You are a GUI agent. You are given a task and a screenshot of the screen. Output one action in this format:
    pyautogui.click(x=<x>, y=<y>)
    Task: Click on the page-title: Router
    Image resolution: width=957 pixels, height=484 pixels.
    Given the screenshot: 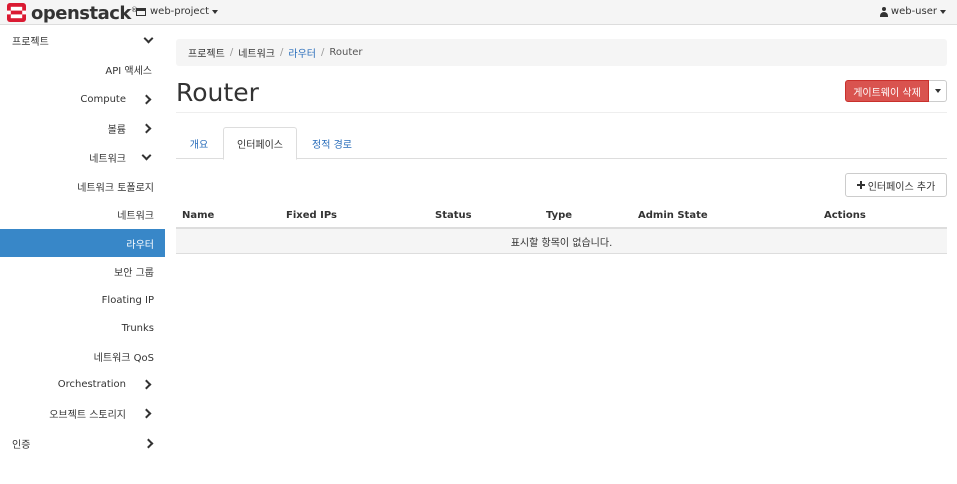 What is the action you would take?
    pyautogui.click(x=217, y=92)
    